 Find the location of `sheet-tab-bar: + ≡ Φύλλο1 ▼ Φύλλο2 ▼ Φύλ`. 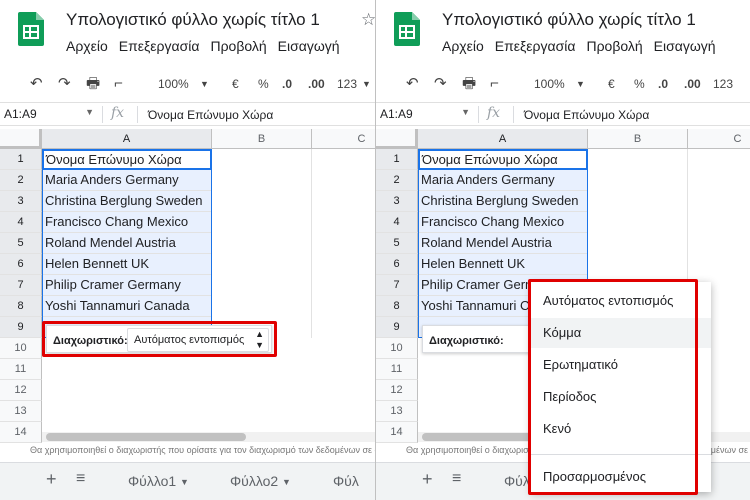

sheet-tab-bar: + ≡ Φύλλο1 ▼ Φύλλο2 ▼ Φύλ is located at coordinates (187, 481).